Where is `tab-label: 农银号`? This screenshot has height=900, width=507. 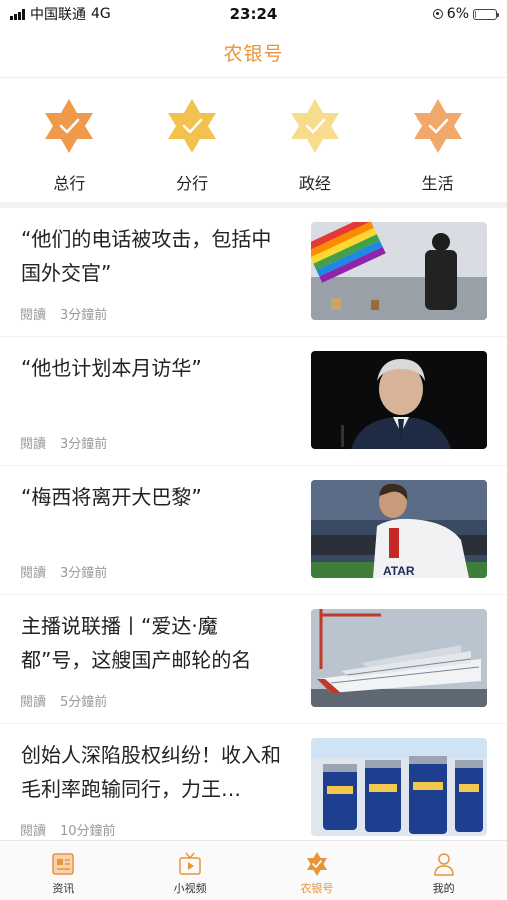 tab-label: 农银号 is located at coordinates (317, 888).